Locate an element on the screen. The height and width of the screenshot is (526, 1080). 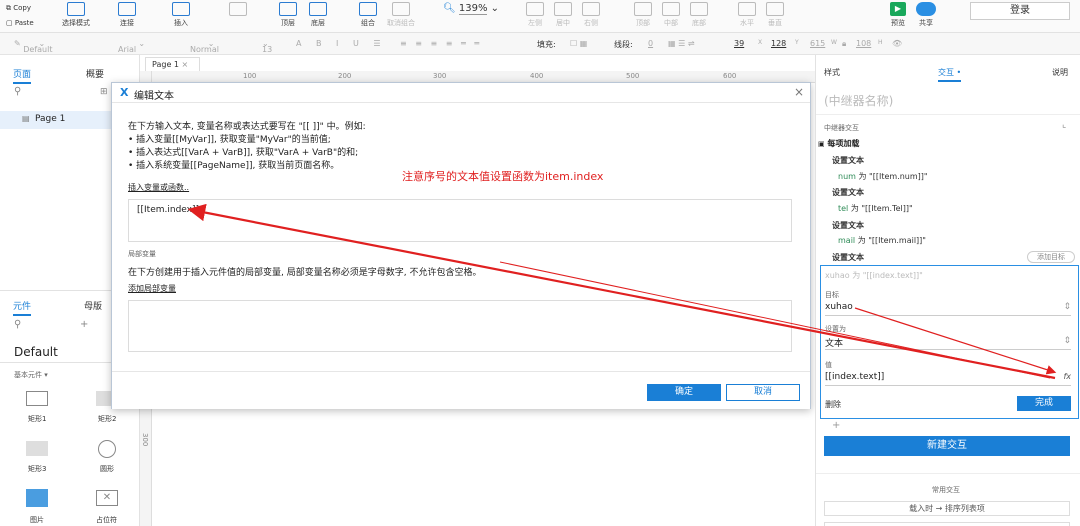
add-action-plus: + is located at coordinates (836, 425).